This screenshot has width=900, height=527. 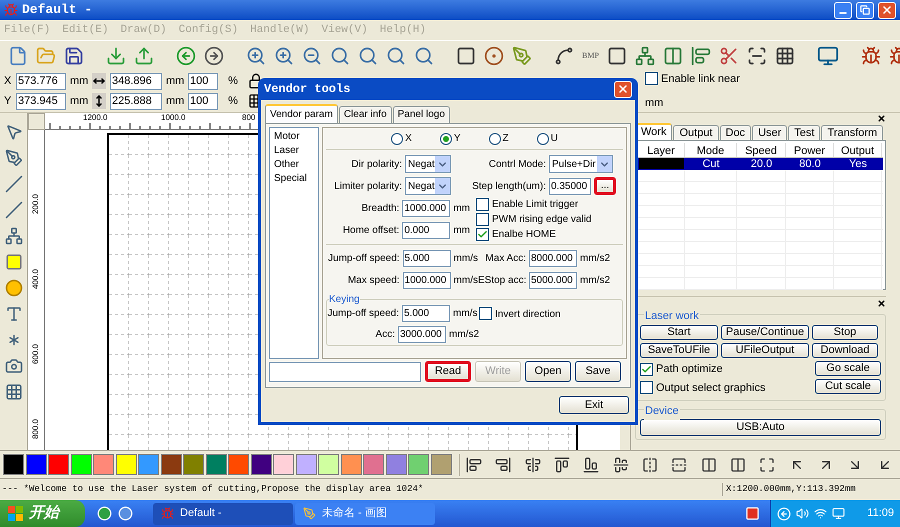 What do you see at coordinates (474, 464) in the screenshot?
I see `align-left-icon` at bounding box center [474, 464].